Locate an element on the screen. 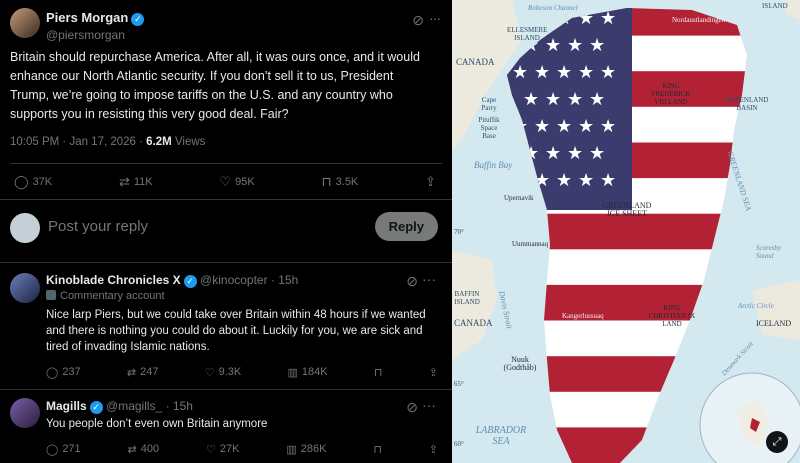 This screenshot has height=463, width=800. expand-image-button: ⤢ is located at coordinates (777, 442).